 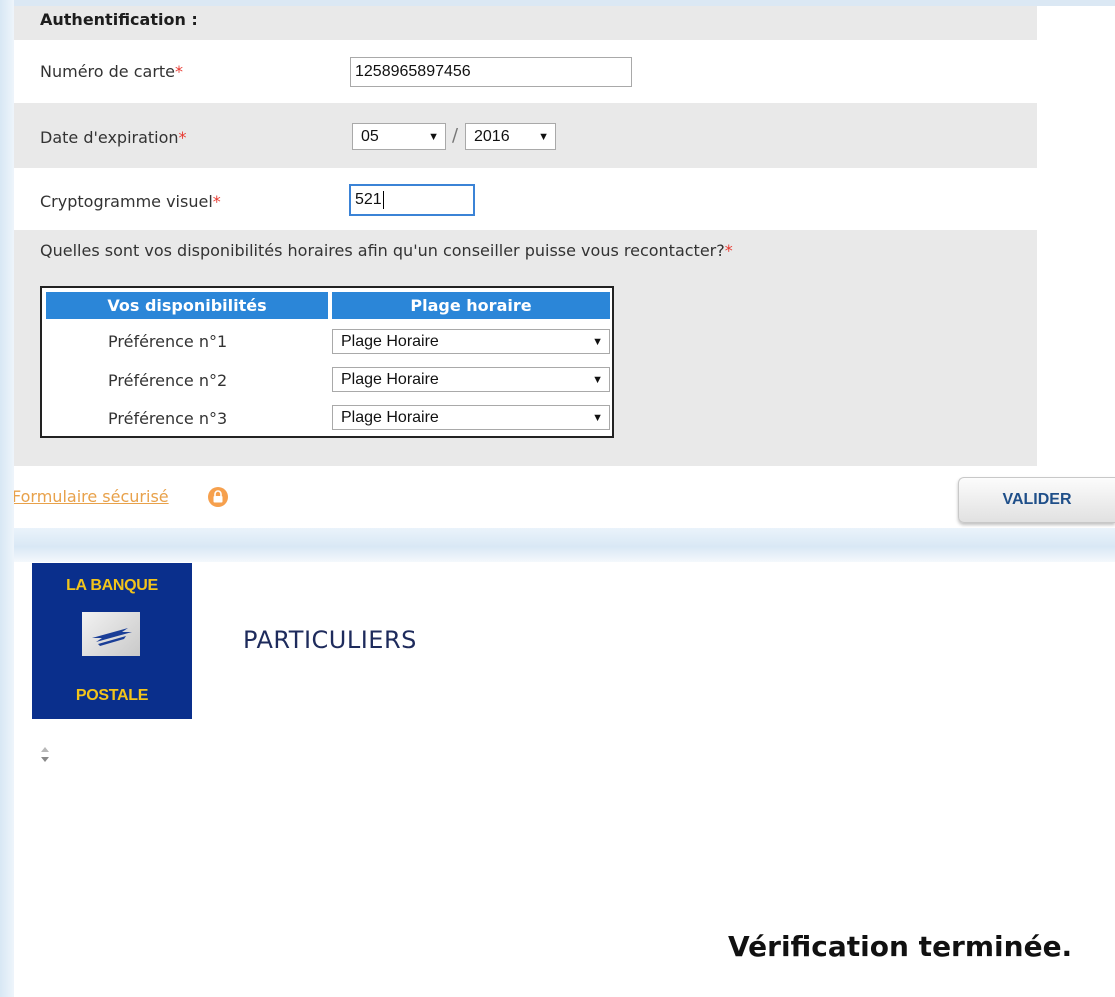 What do you see at coordinates (491, 72) in the screenshot?
I see `card-number-input: 1258965897456` at bounding box center [491, 72].